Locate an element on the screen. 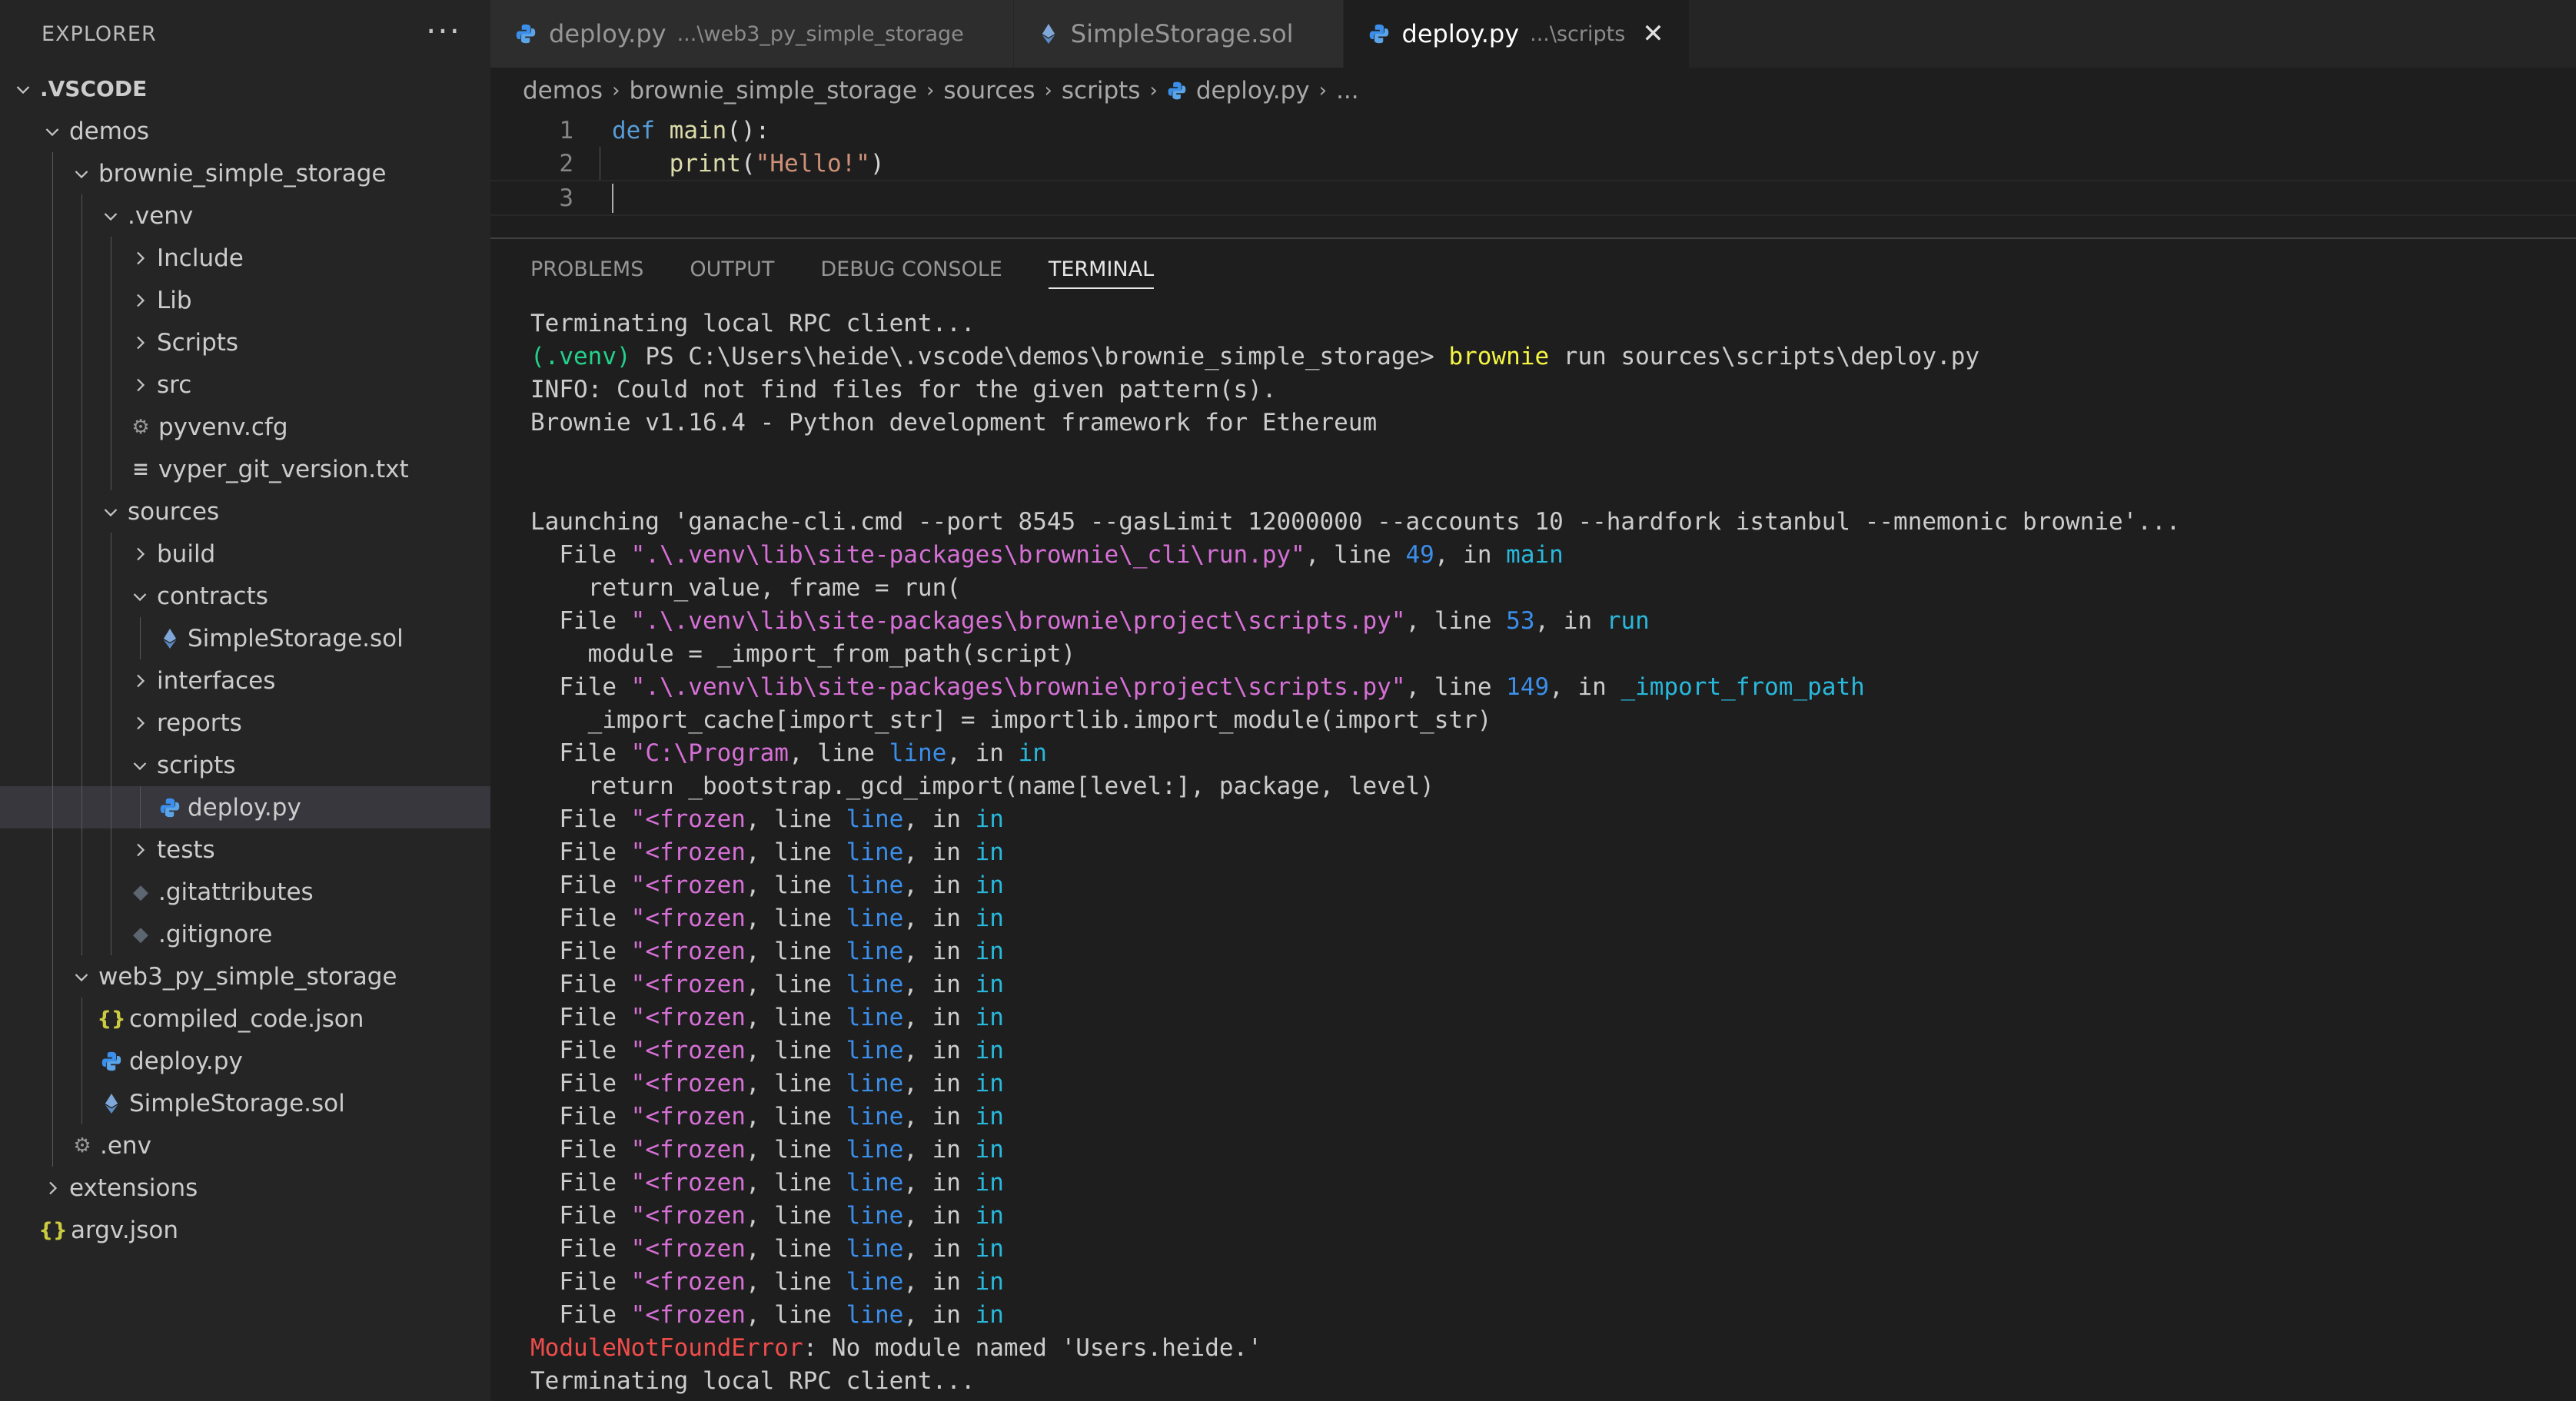 The image size is (2576, 1401). editor-tab: deploy.py ...\web3_py_simple_storage is located at coordinates (752, 34).